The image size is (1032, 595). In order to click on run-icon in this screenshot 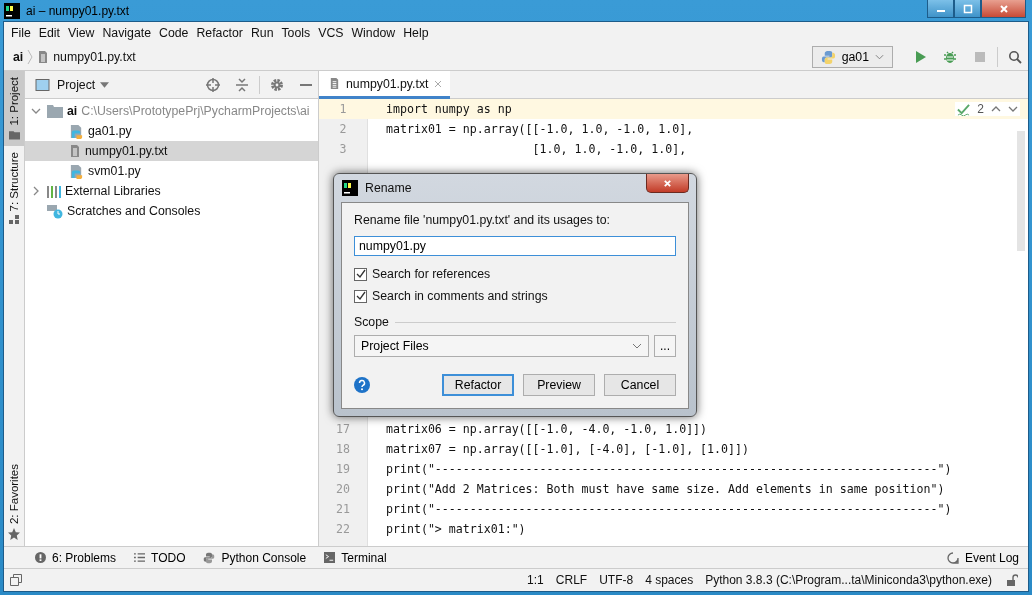, I will do `click(920, 57)`.